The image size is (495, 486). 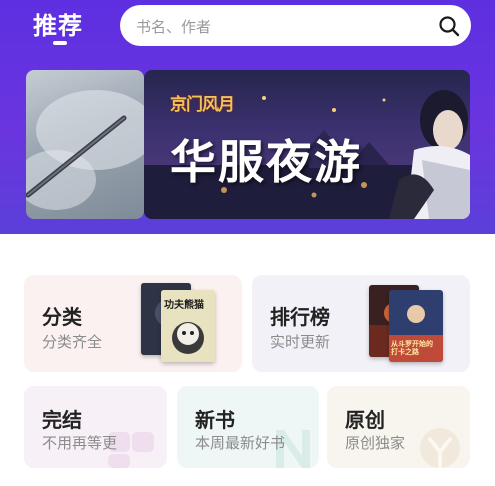 What do you see at coordinates (173, 26) in the screenshot?
I see `search-input-placeholder: 书名、作者` at bounding box center [173, 26].